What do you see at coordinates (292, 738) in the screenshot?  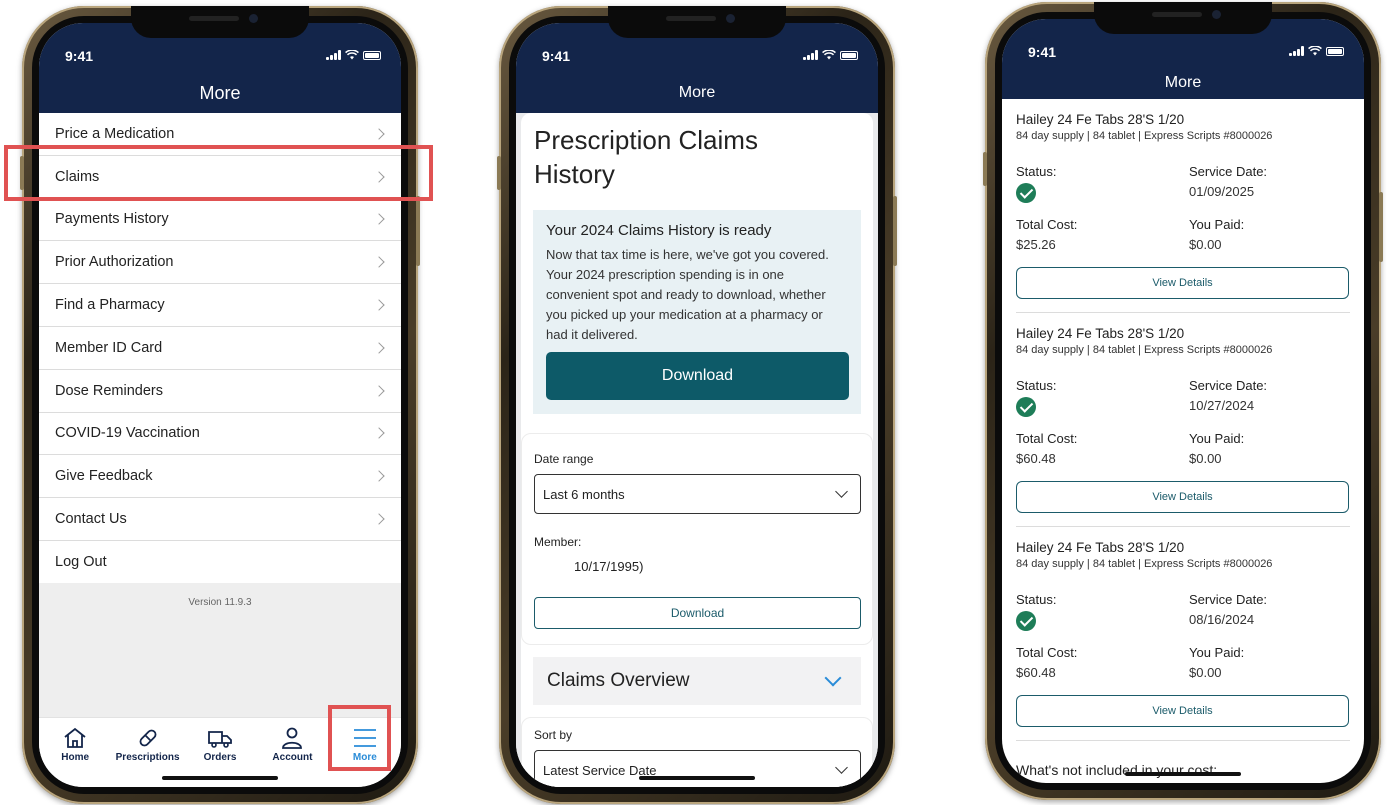 I see `person-icon` at bounding box center [292, 738].